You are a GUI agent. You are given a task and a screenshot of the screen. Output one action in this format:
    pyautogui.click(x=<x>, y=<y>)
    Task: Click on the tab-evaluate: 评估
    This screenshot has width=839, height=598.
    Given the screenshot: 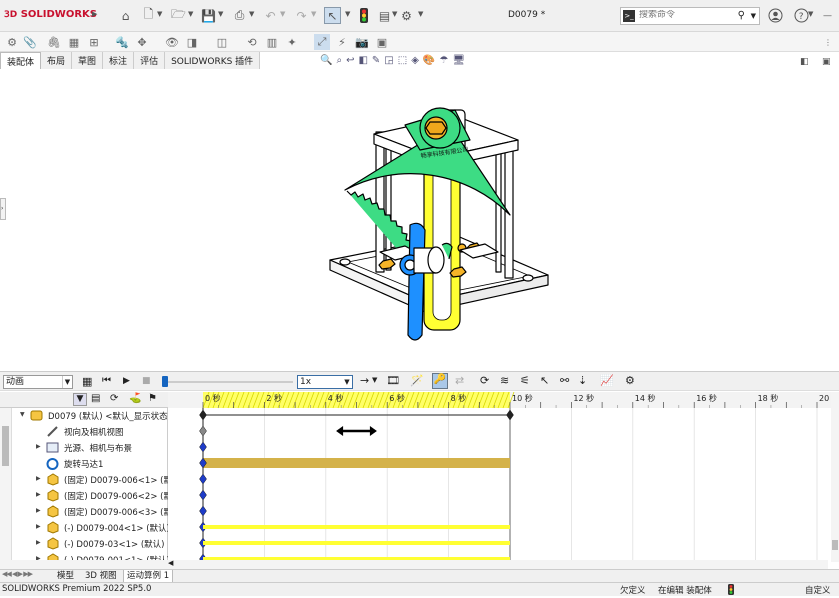 What is the action you would take?
    pyautogui.click(x=150, y=60)
    